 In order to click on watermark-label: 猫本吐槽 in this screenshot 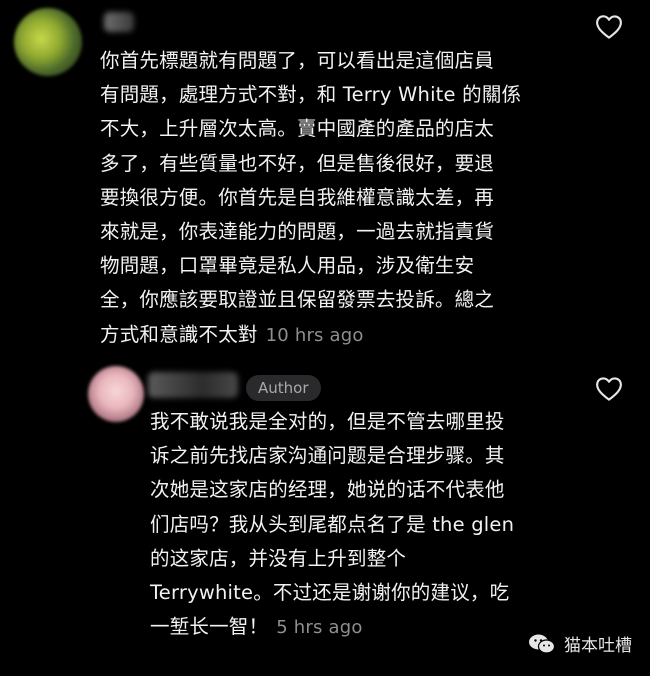, I will do `click(598, 646)`.